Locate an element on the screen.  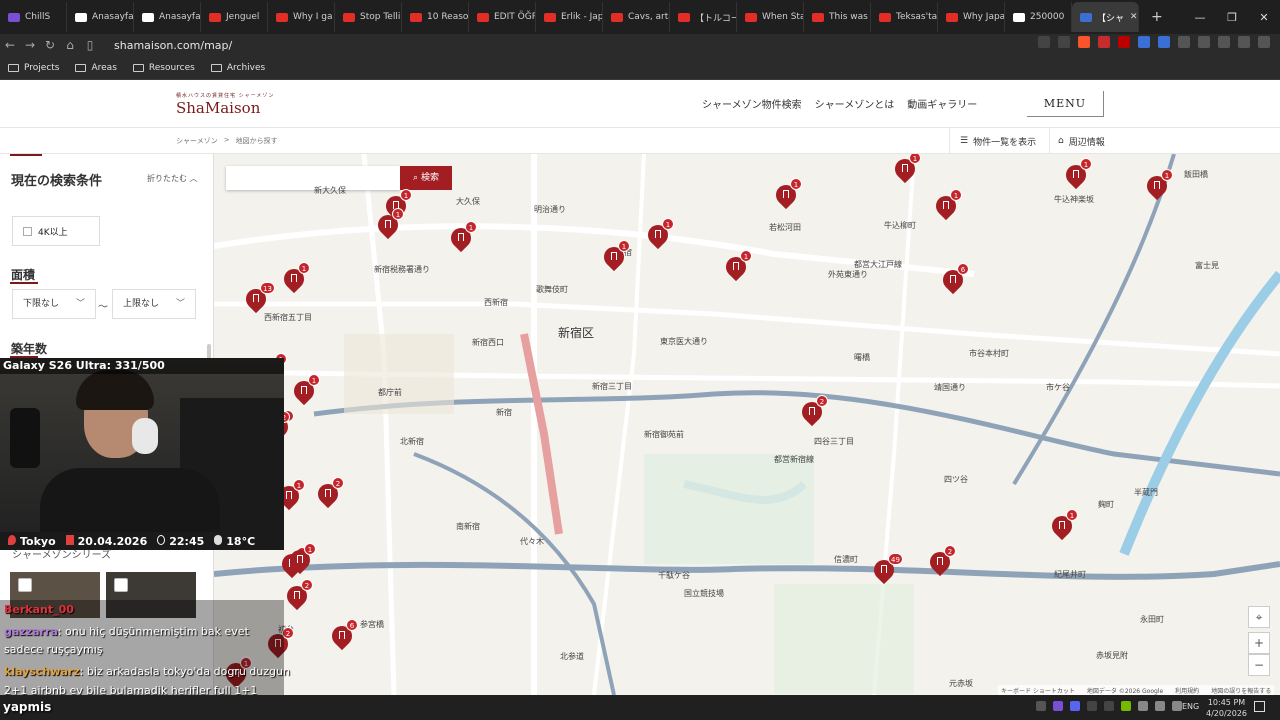
home-icon: ⌂ is located at coordinates (70, 45).